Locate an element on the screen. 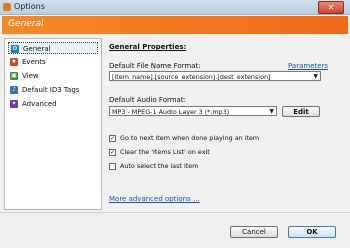 This screenshot has width=350, height=248. sidebar-item-default-id3-tags: ♪ Default ID3 Tags is located at coordinates (53, 90).